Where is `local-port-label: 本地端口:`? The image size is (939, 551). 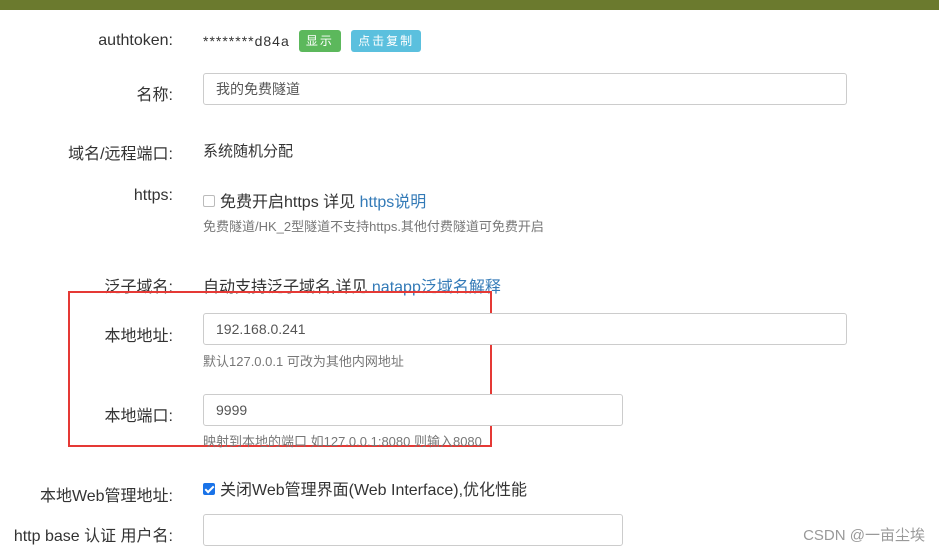
local-port-label: 本地端口: is located at coordinates (138, 416).